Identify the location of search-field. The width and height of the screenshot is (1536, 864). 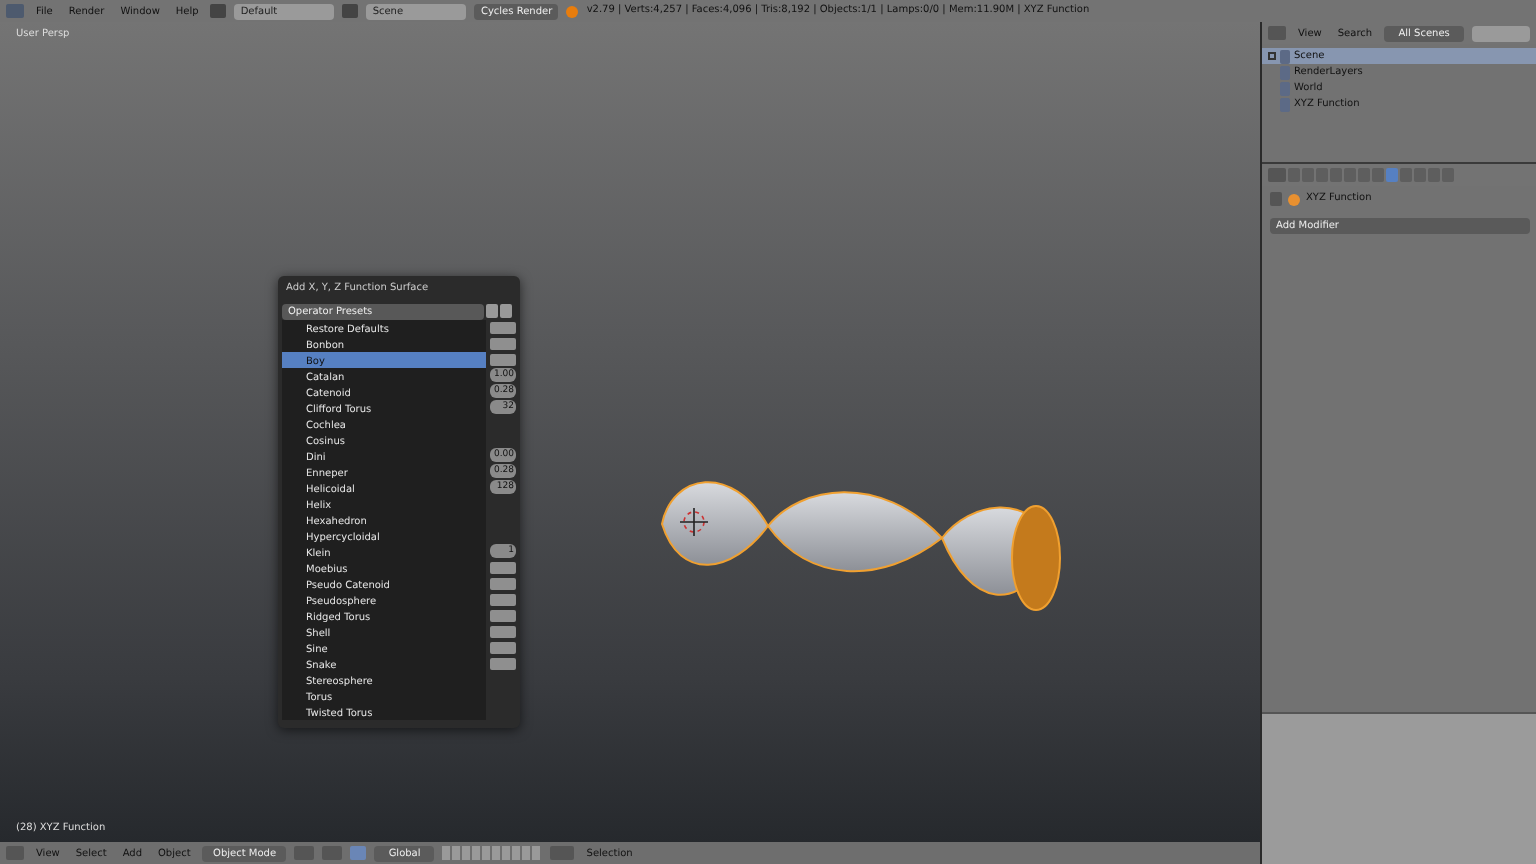
(1501, 33).